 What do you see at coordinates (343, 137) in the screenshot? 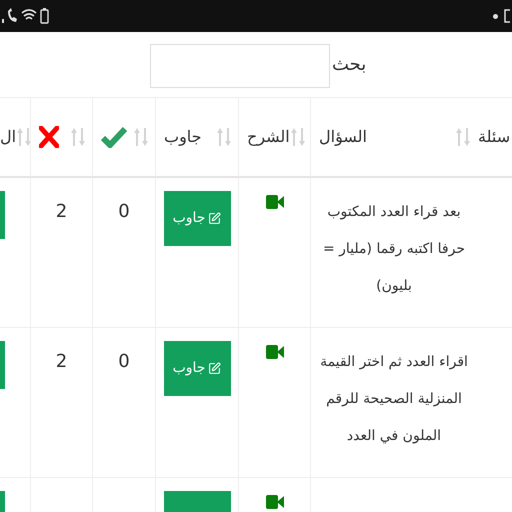
I see `column-header: السؤال` at bounding box center [343, 137].